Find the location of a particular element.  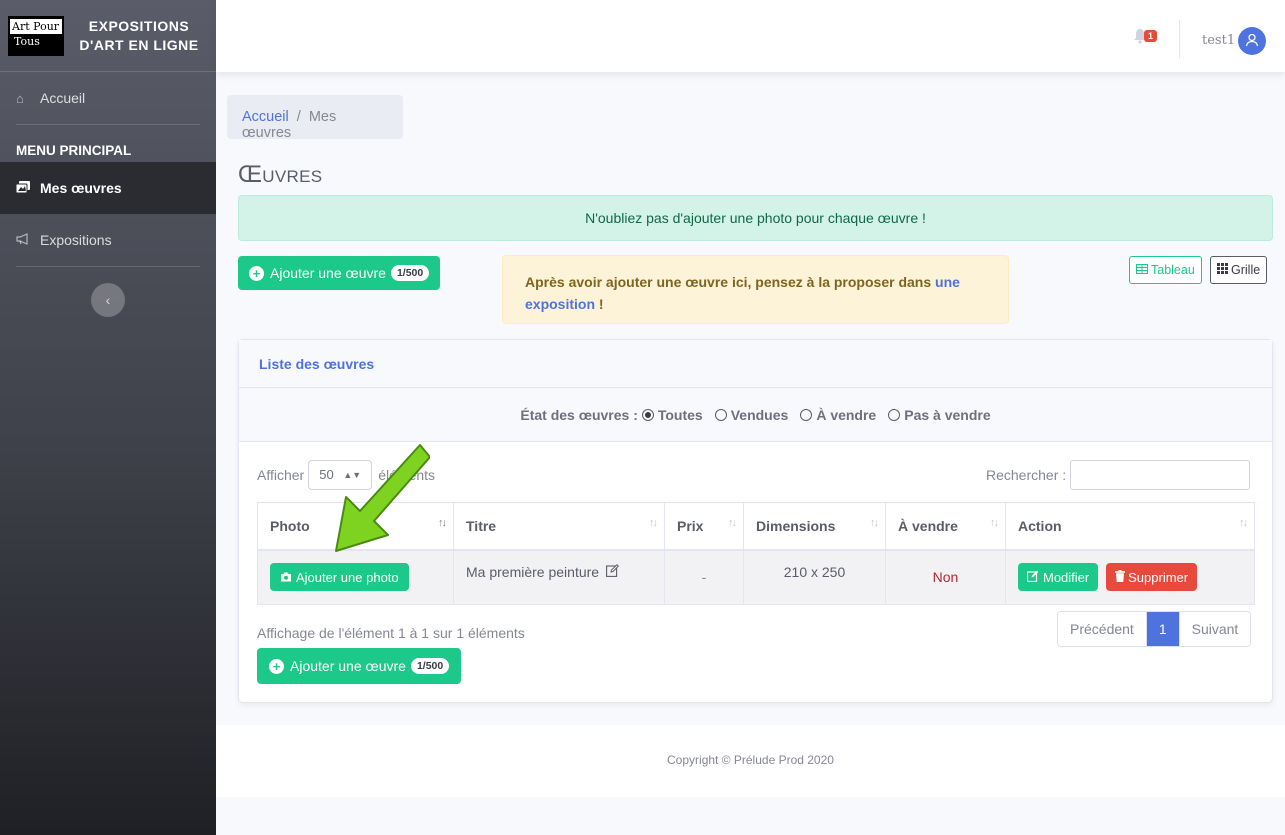

notification-badge: 1 is located at coordinates (1151, 36).